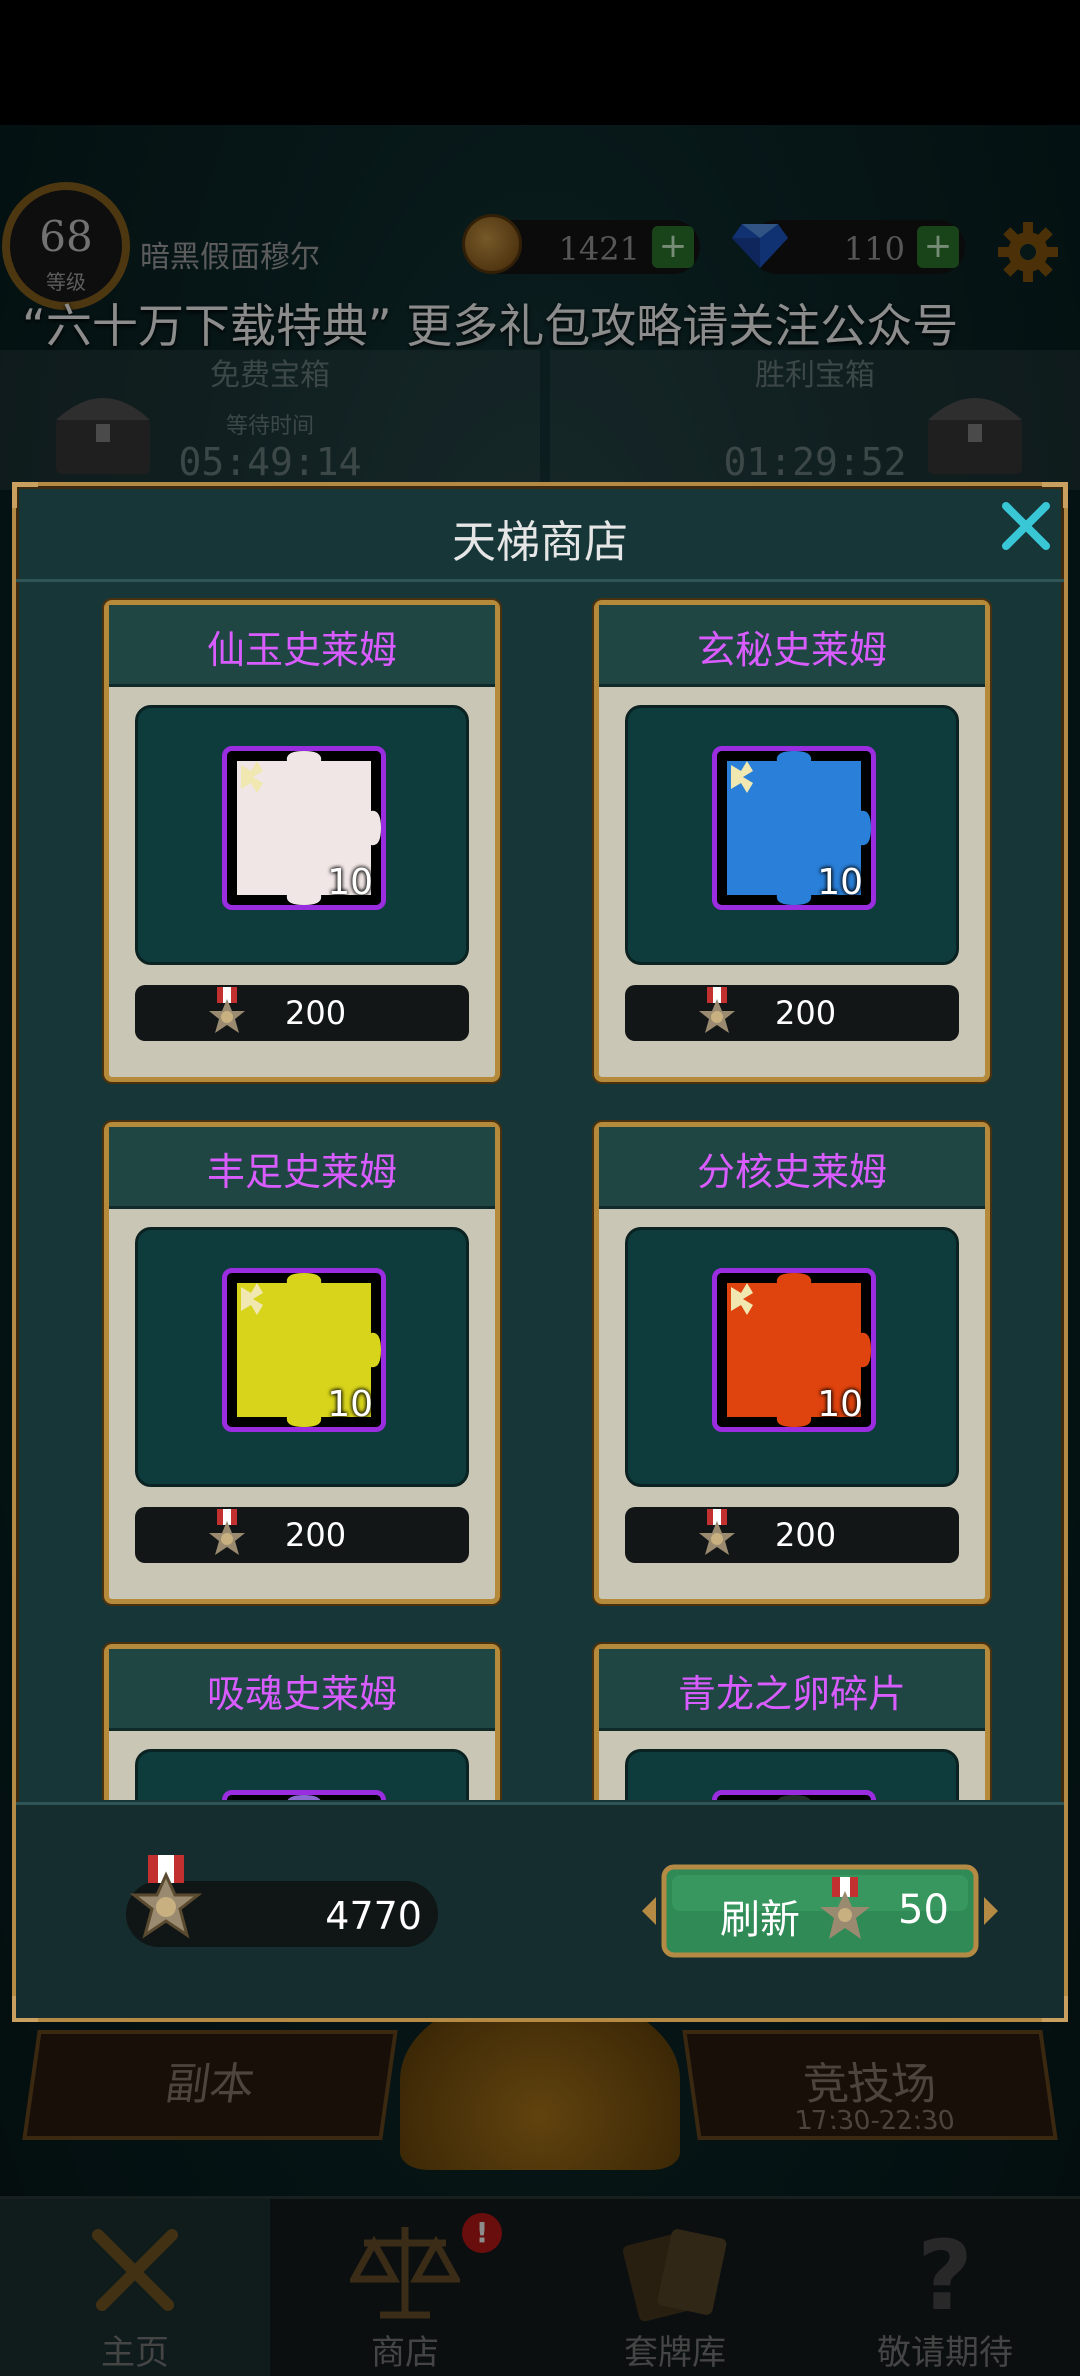 Image resolution: width=1080 pixels, height=2376 pixels. Describe the element at coordinates (540, 542) in the screenshot. I see `dialog-title: 天梯商店` at that location.